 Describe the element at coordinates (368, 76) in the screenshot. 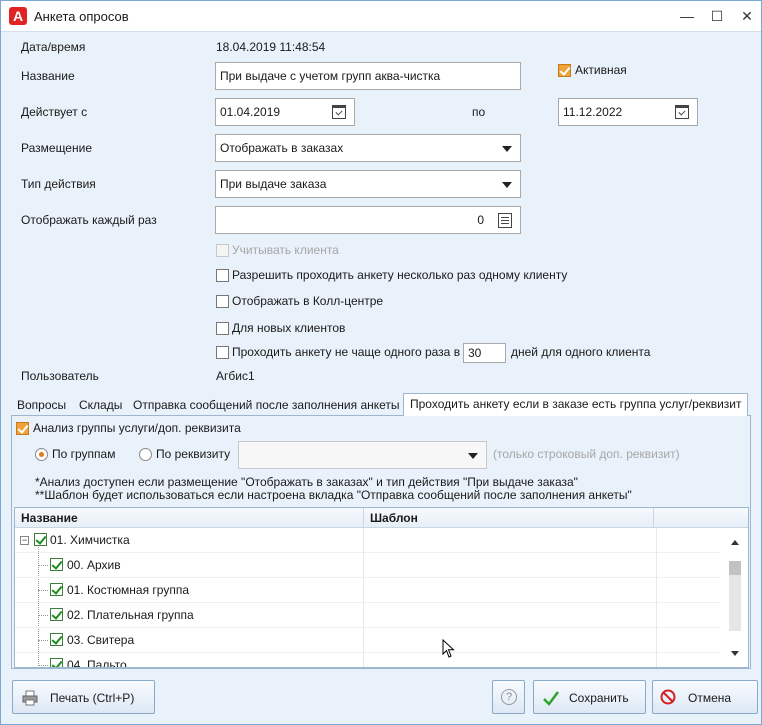

I see `name-input: При выдаче с учетом групп аква-чистка` at that location.